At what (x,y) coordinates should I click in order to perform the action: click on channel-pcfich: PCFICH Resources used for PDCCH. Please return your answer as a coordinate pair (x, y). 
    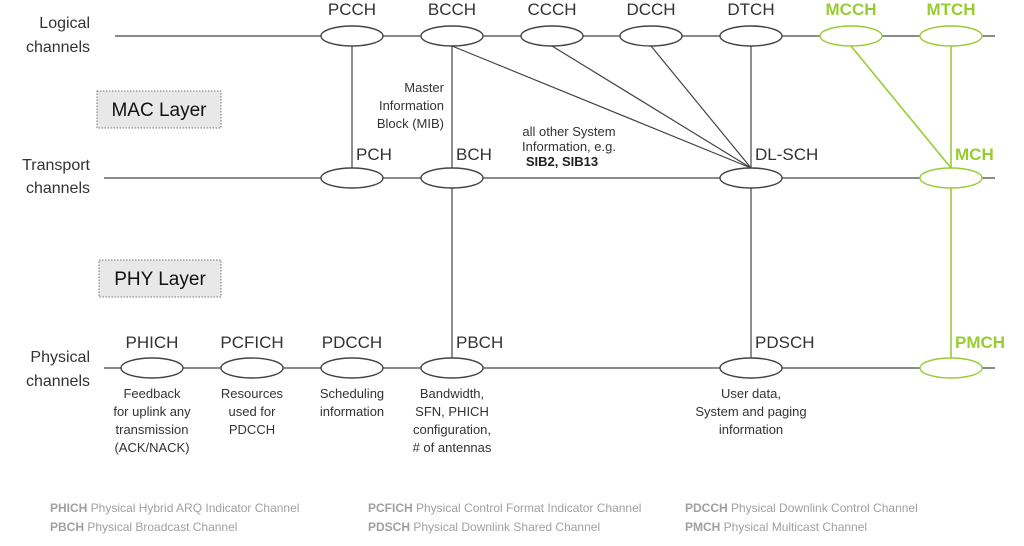
    Looking at the image, I should click on (252, 385).